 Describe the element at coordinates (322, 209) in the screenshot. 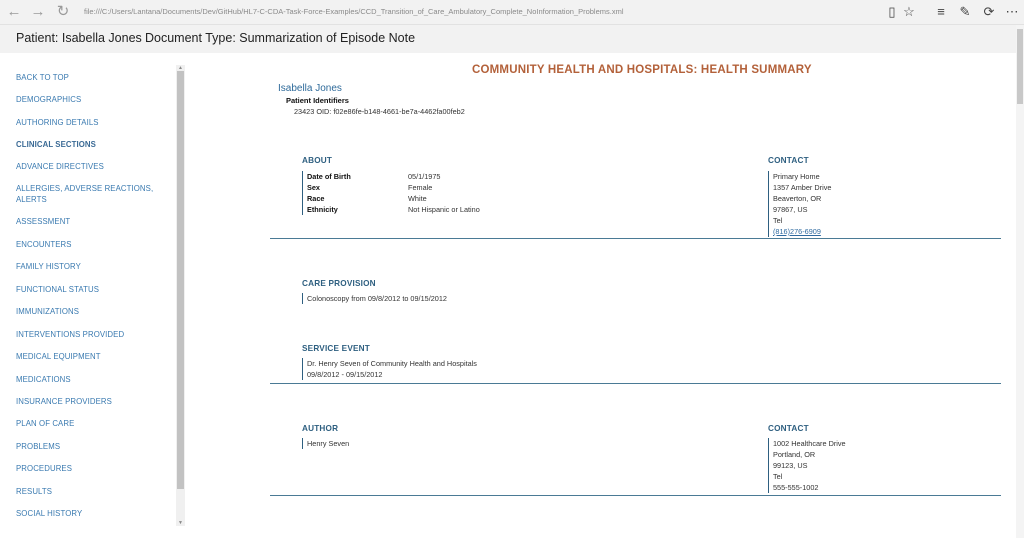

I see `about-key: Ethnicity` at that location.